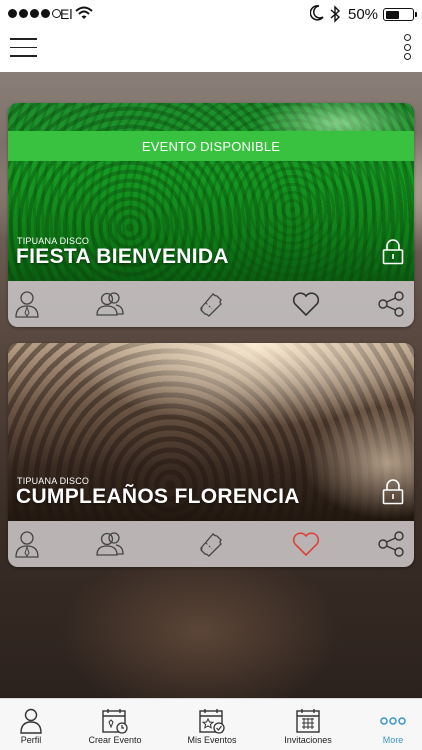 The height and width of the screenshot is (750, 422). I want to click on moon-icon, so click(317, 13).